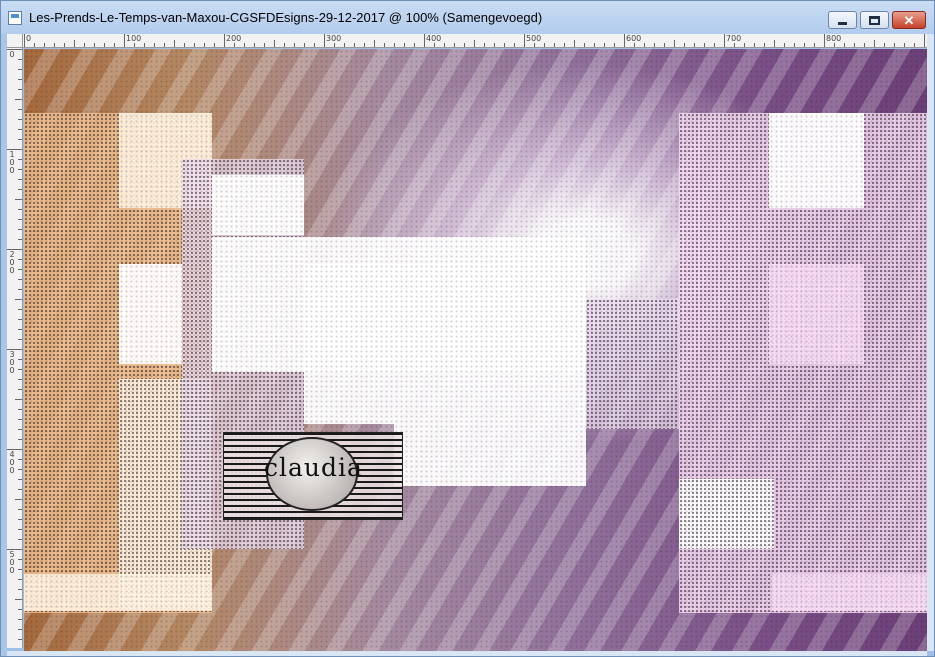 This screenshot has width=935, height=657. I want to click on maximize-button, so click(874, 20).